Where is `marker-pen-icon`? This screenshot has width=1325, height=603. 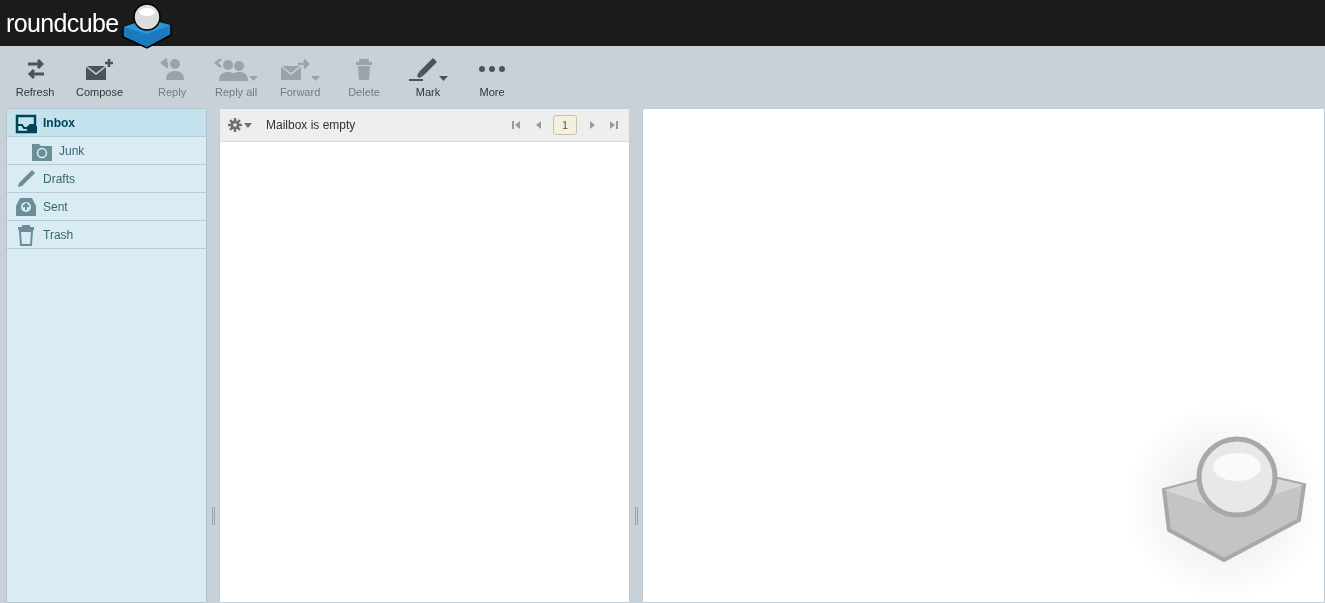 marker-pen-icon is located at coordinates (423, 69).